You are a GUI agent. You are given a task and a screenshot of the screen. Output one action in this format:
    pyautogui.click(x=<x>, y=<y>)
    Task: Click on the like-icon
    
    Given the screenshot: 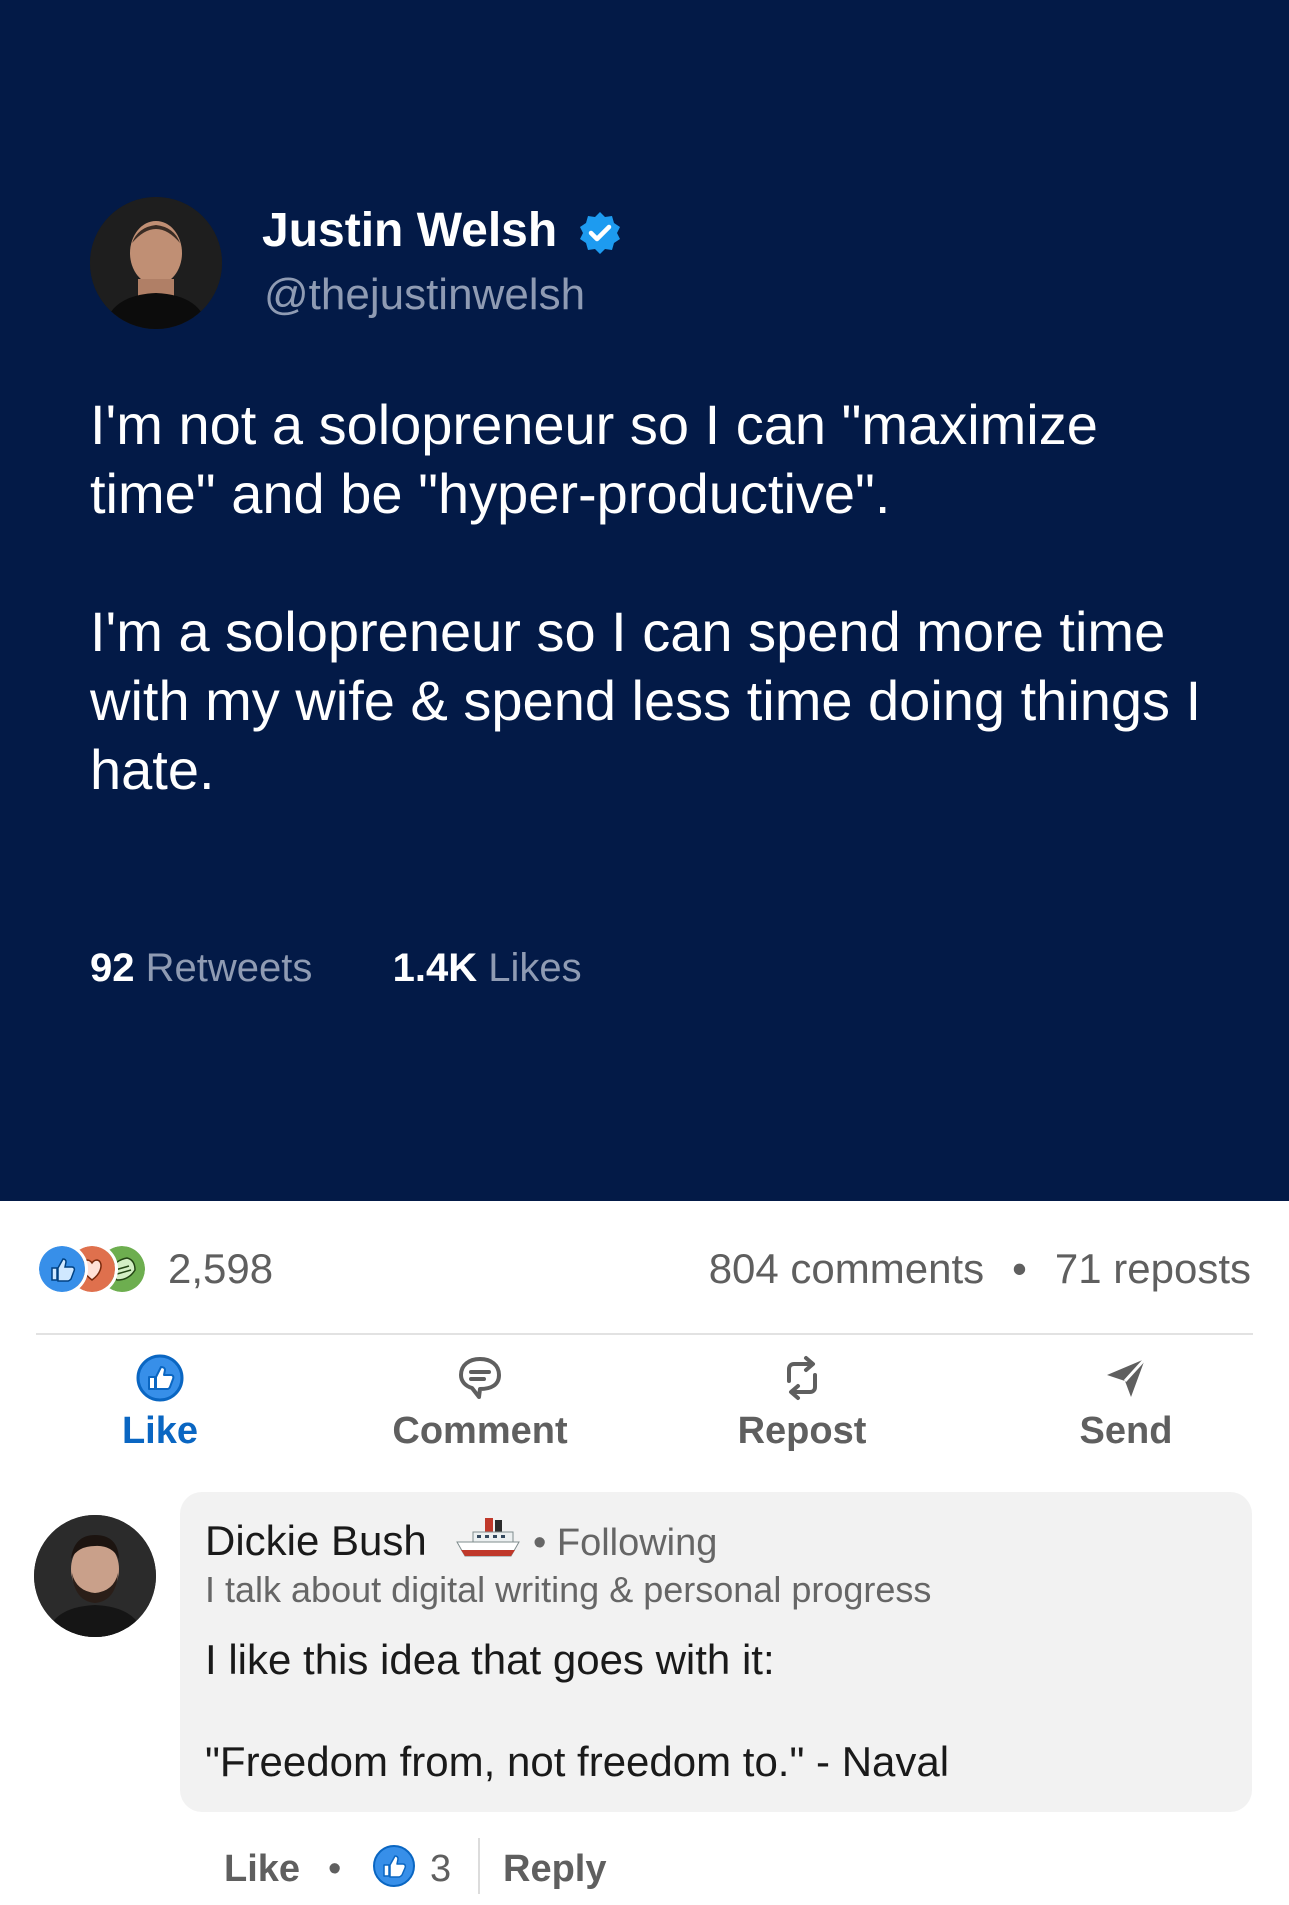 What is the action you would take?
    pyautogui.click(x=62, y=1269)
    